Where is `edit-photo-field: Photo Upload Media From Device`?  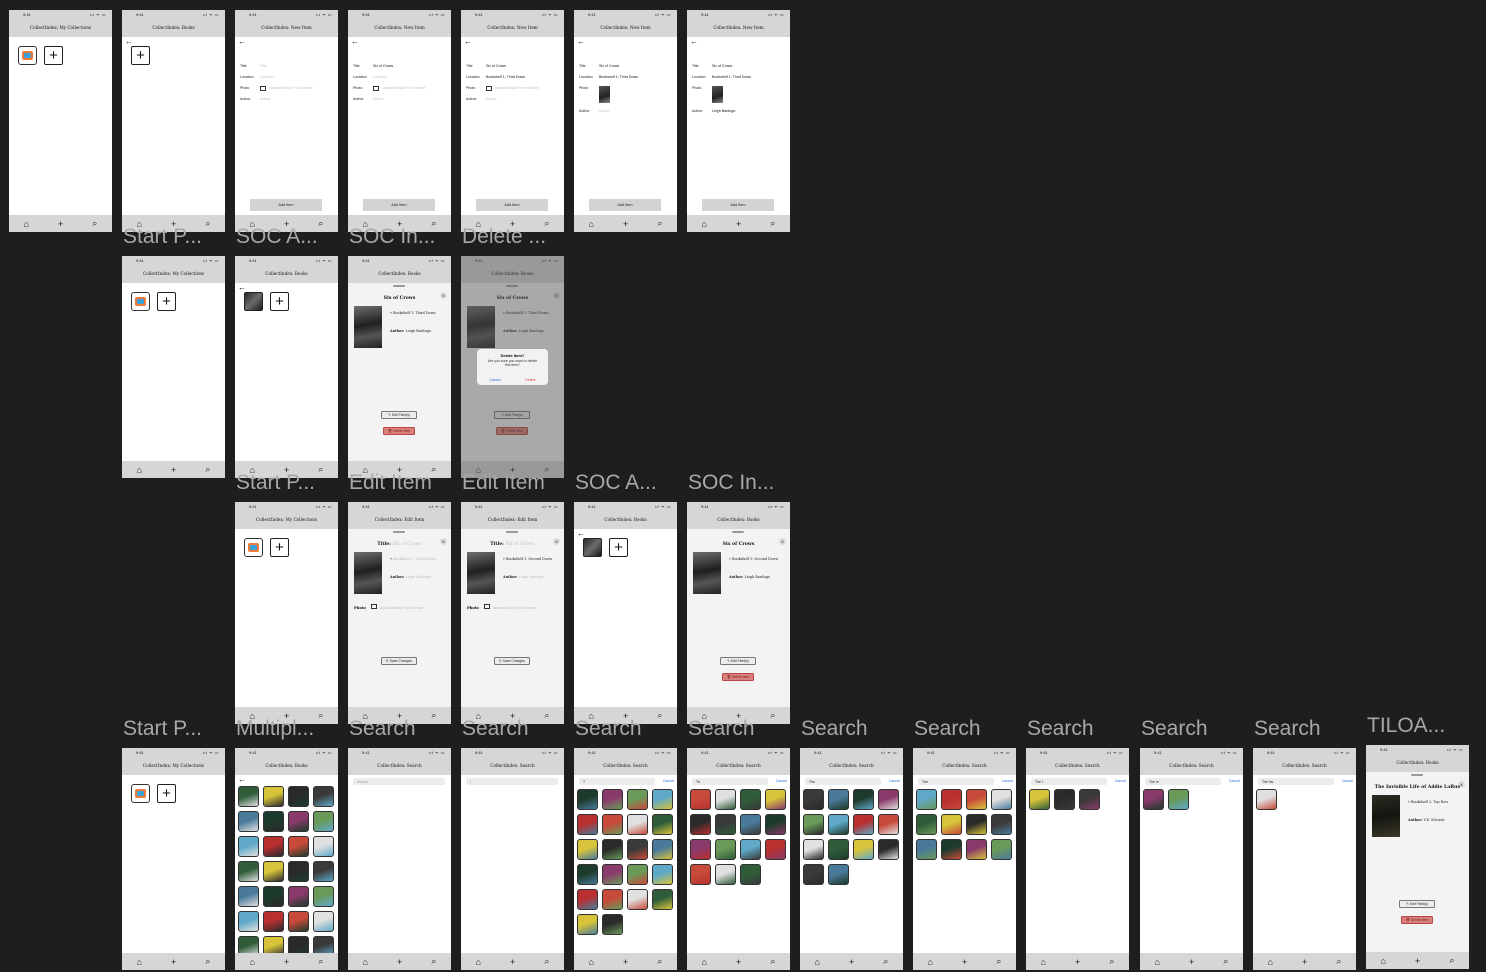
edit-photo-field: Photo Upload Media From Device is located at coordinates (501, 607).